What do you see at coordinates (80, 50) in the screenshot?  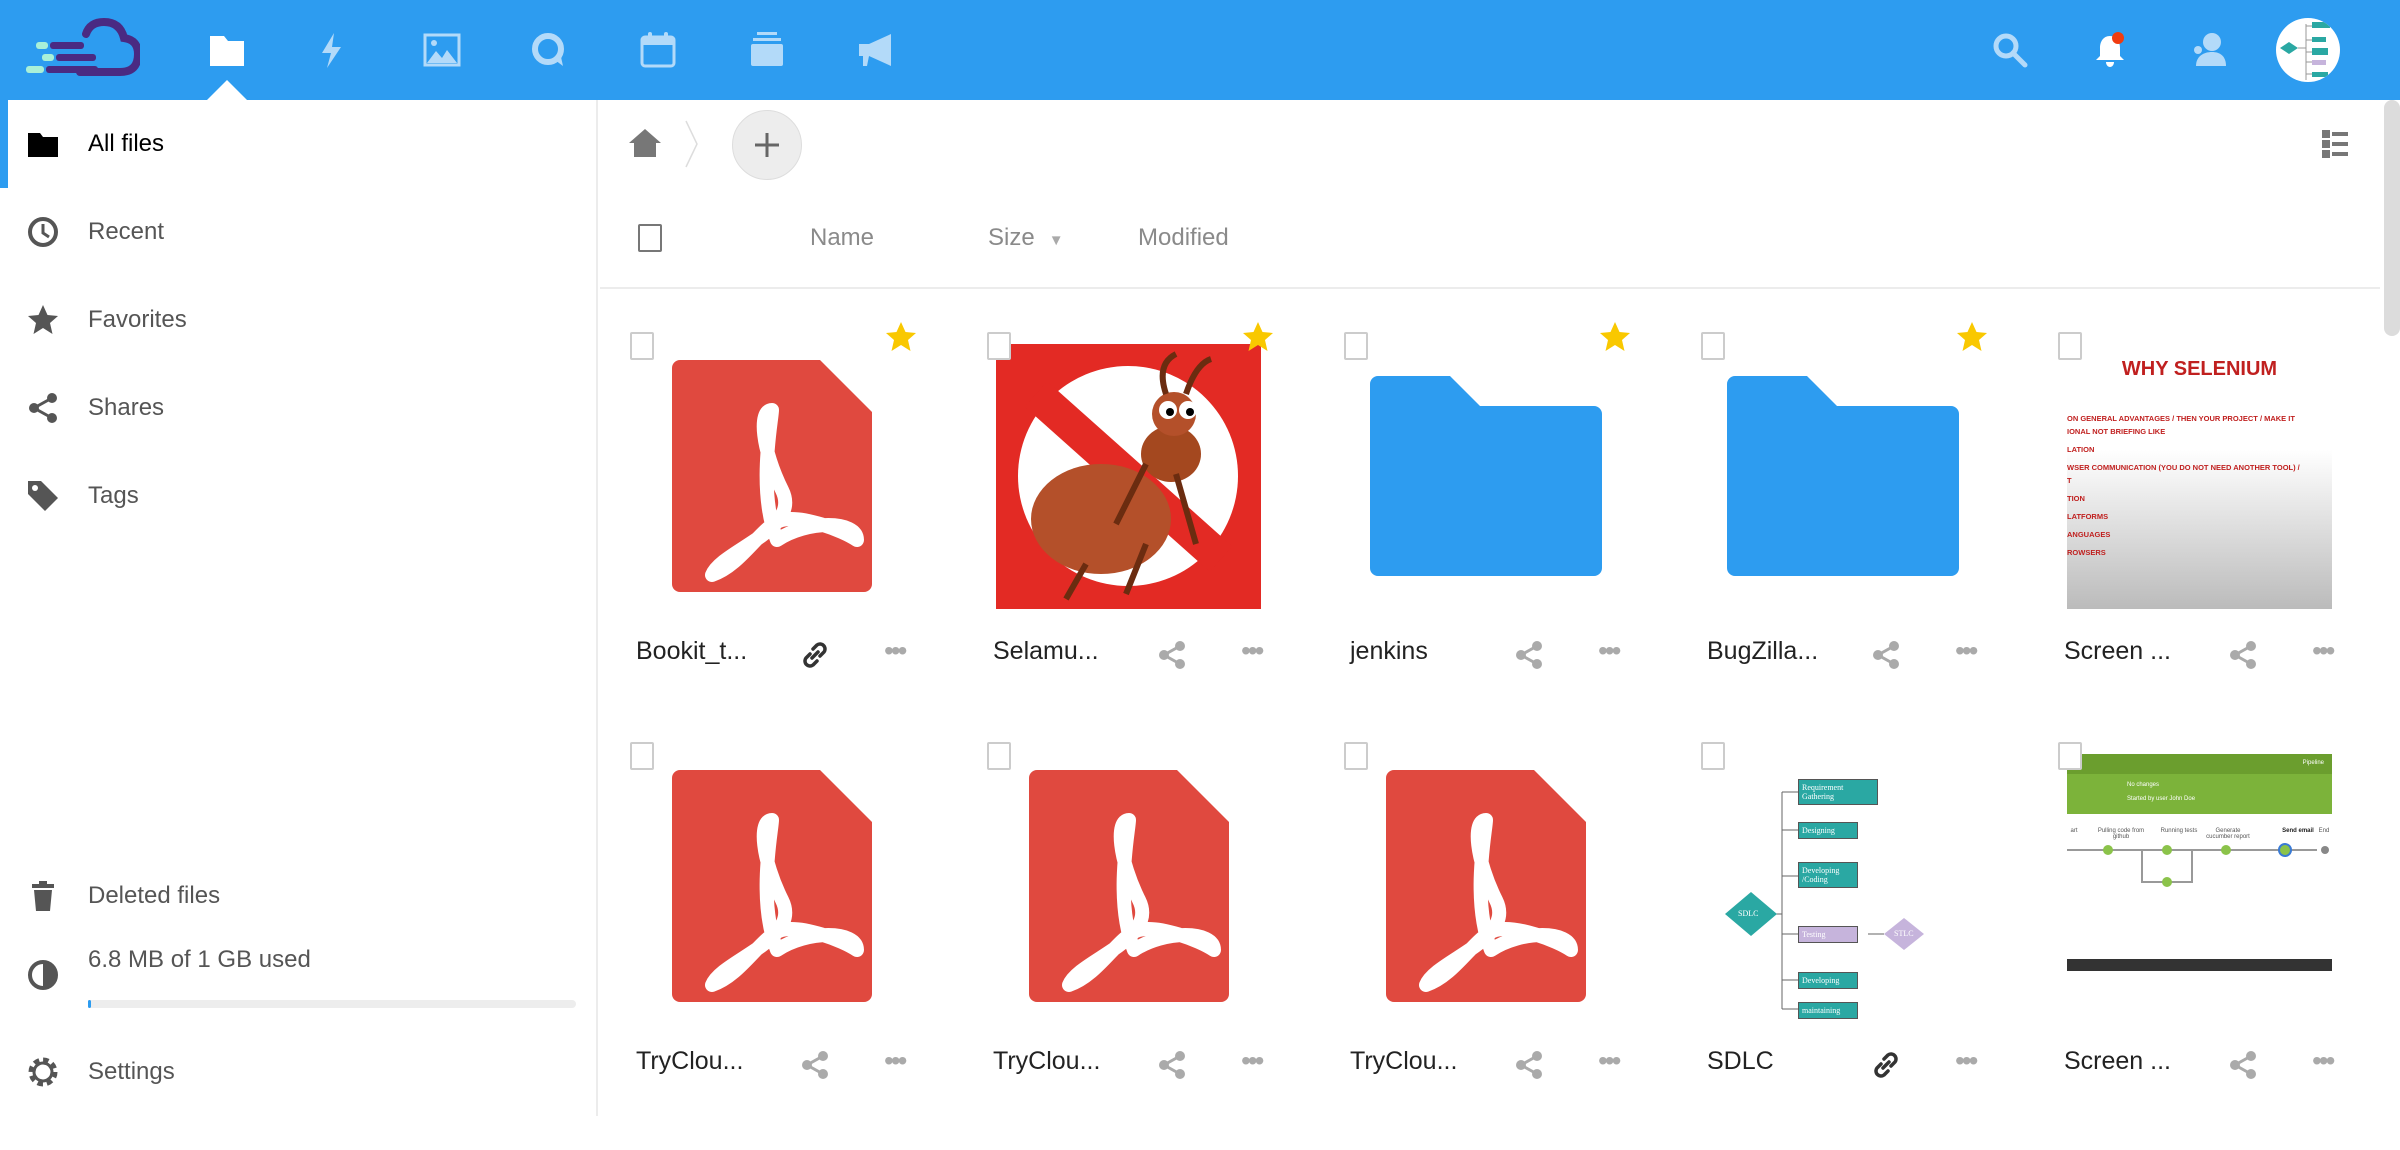 I see `app-logo` at bounding box center [80, 50].